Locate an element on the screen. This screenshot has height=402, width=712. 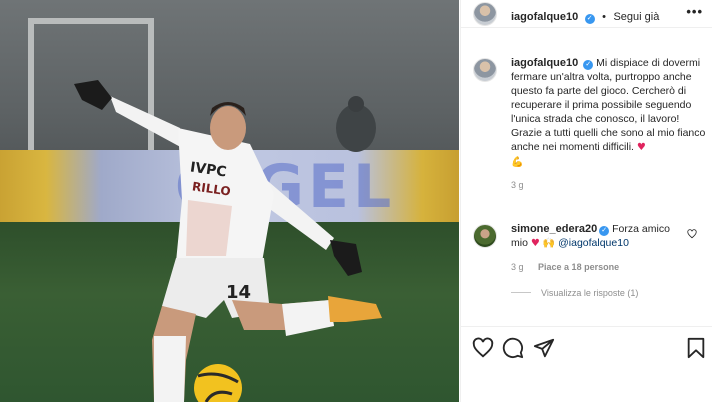
comment-meta: 3 g Piace a 18 persone is located at coordinates (565, 267).